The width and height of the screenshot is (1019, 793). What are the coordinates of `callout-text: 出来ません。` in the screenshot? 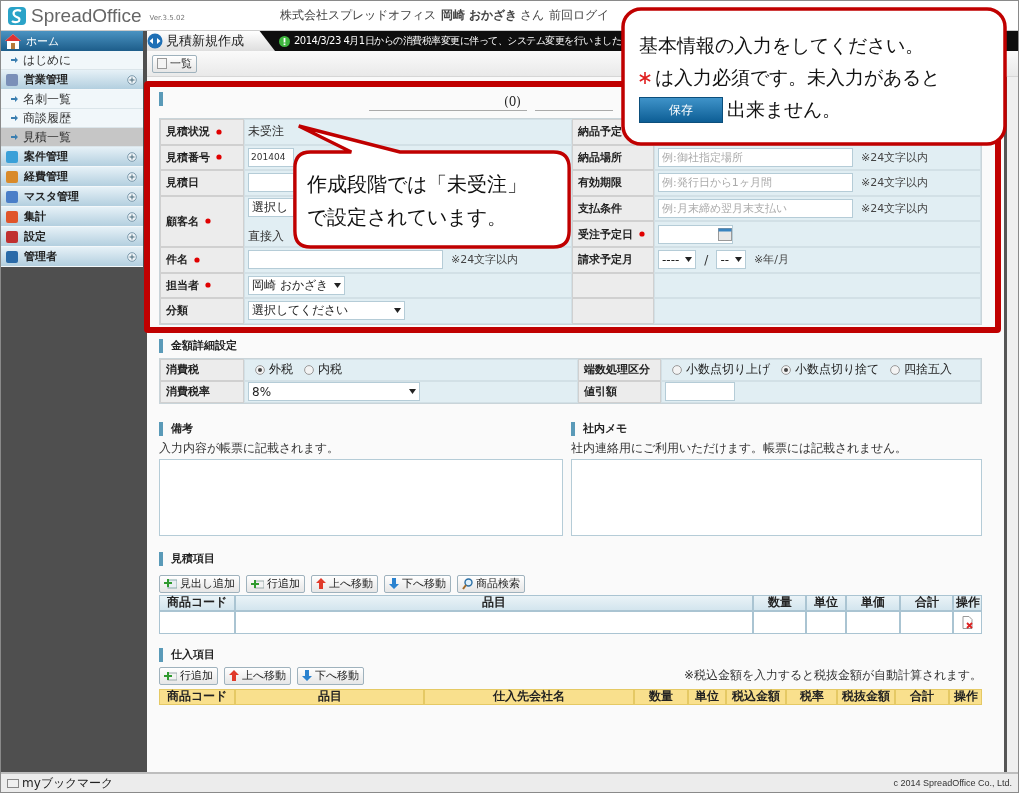 It's located at (784, 109).